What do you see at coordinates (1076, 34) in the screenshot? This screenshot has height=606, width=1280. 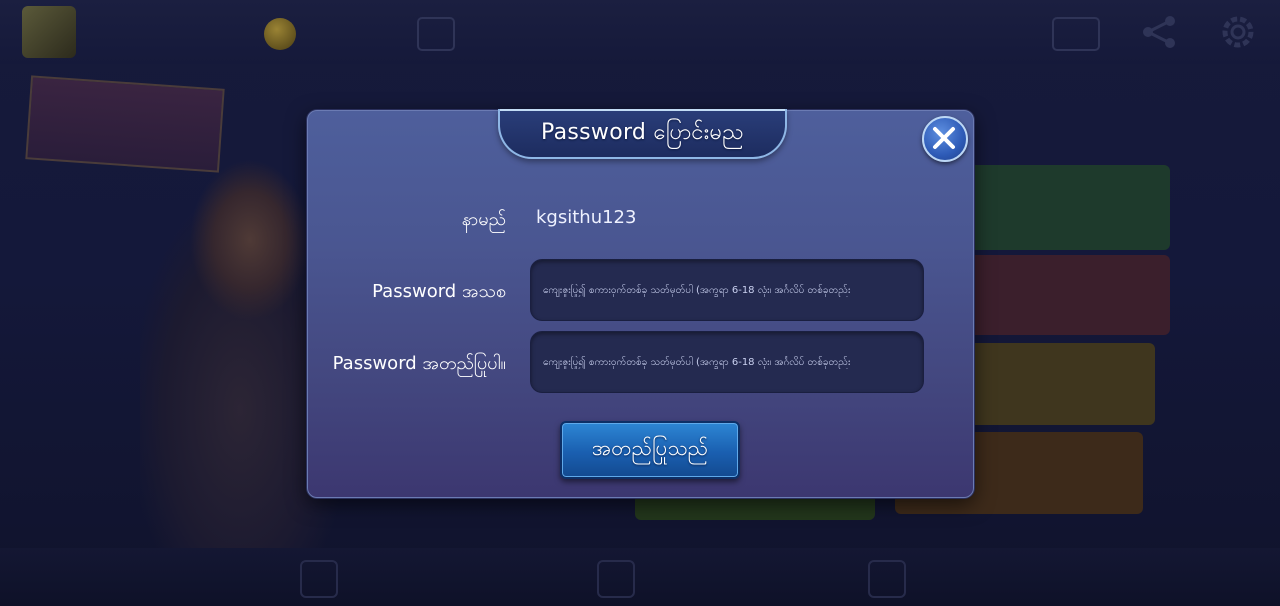 I see `mail-icon` at bounding box center [1076, 34].